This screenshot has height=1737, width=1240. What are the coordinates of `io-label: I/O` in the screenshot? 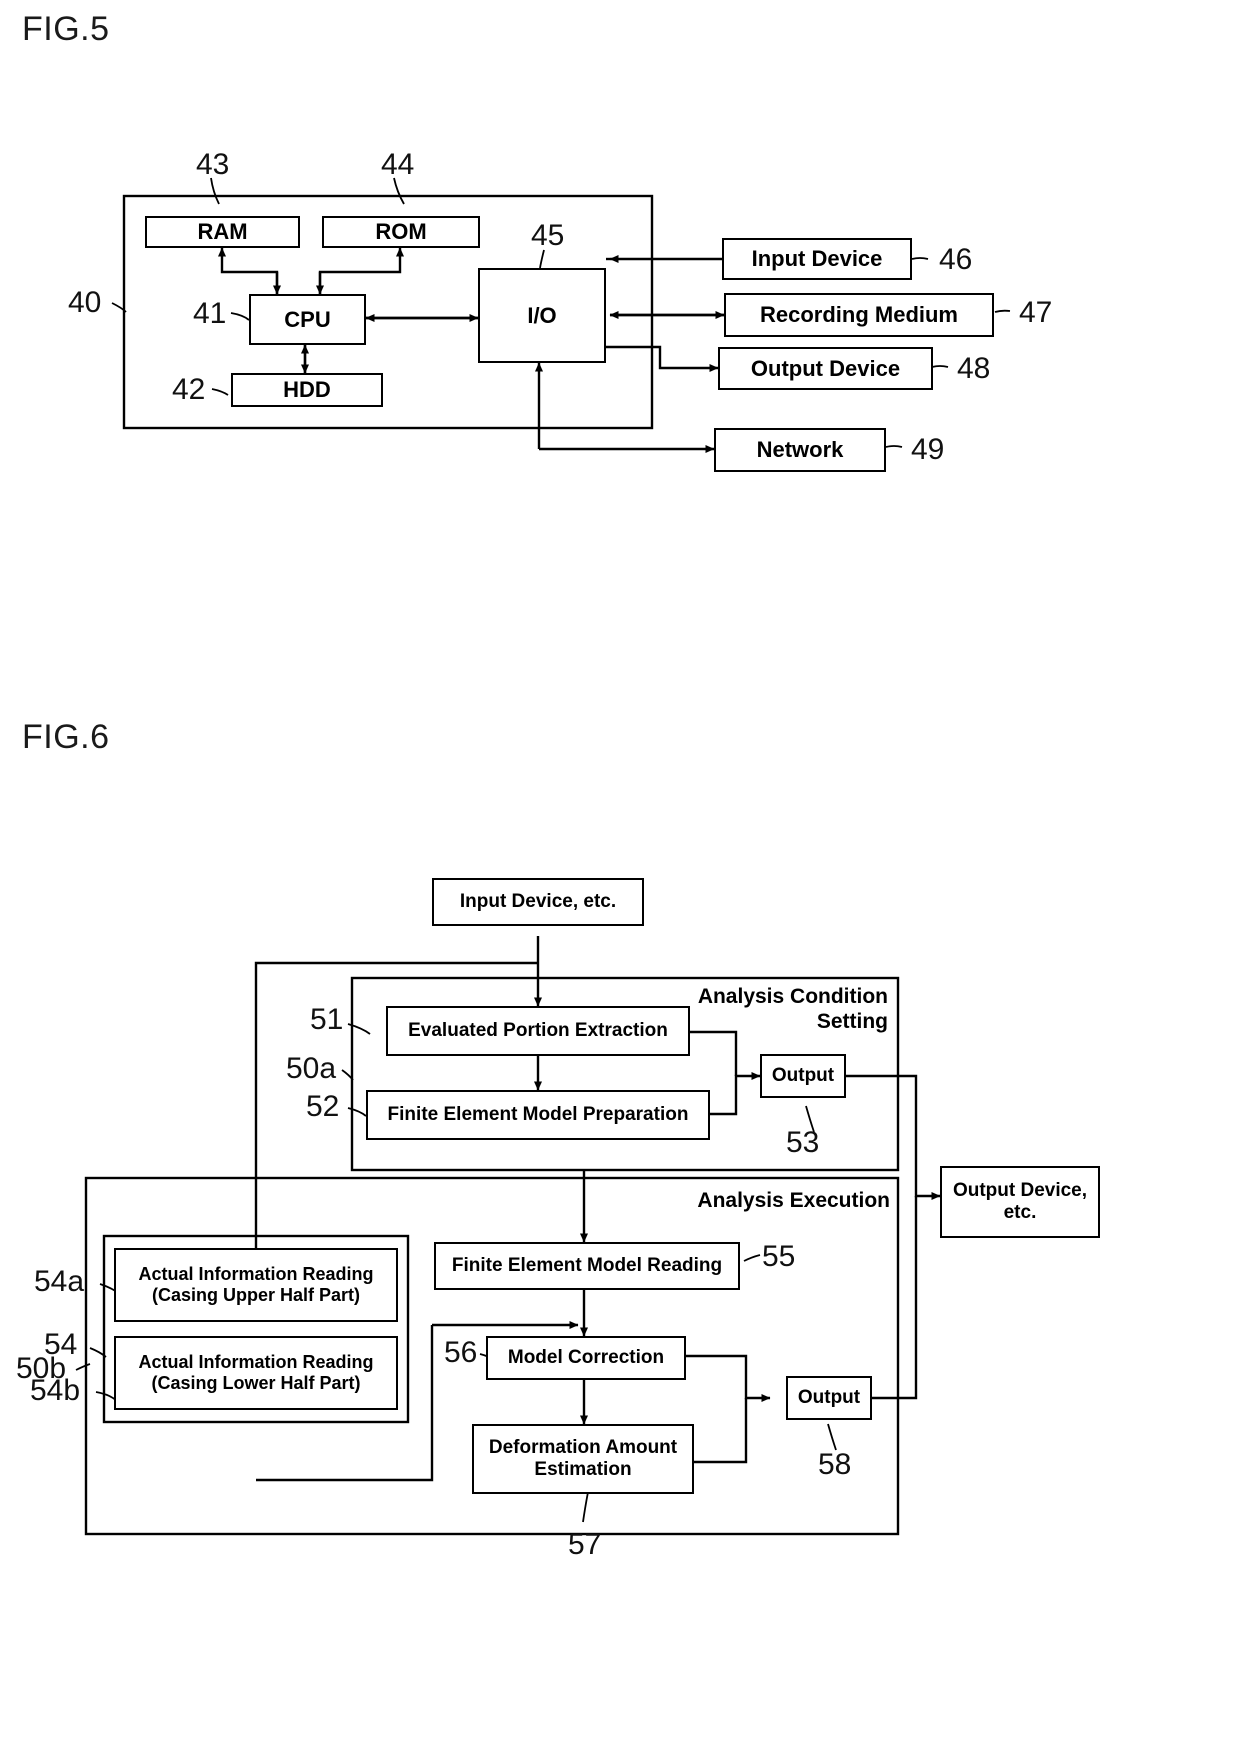 It's located at (542, 315).